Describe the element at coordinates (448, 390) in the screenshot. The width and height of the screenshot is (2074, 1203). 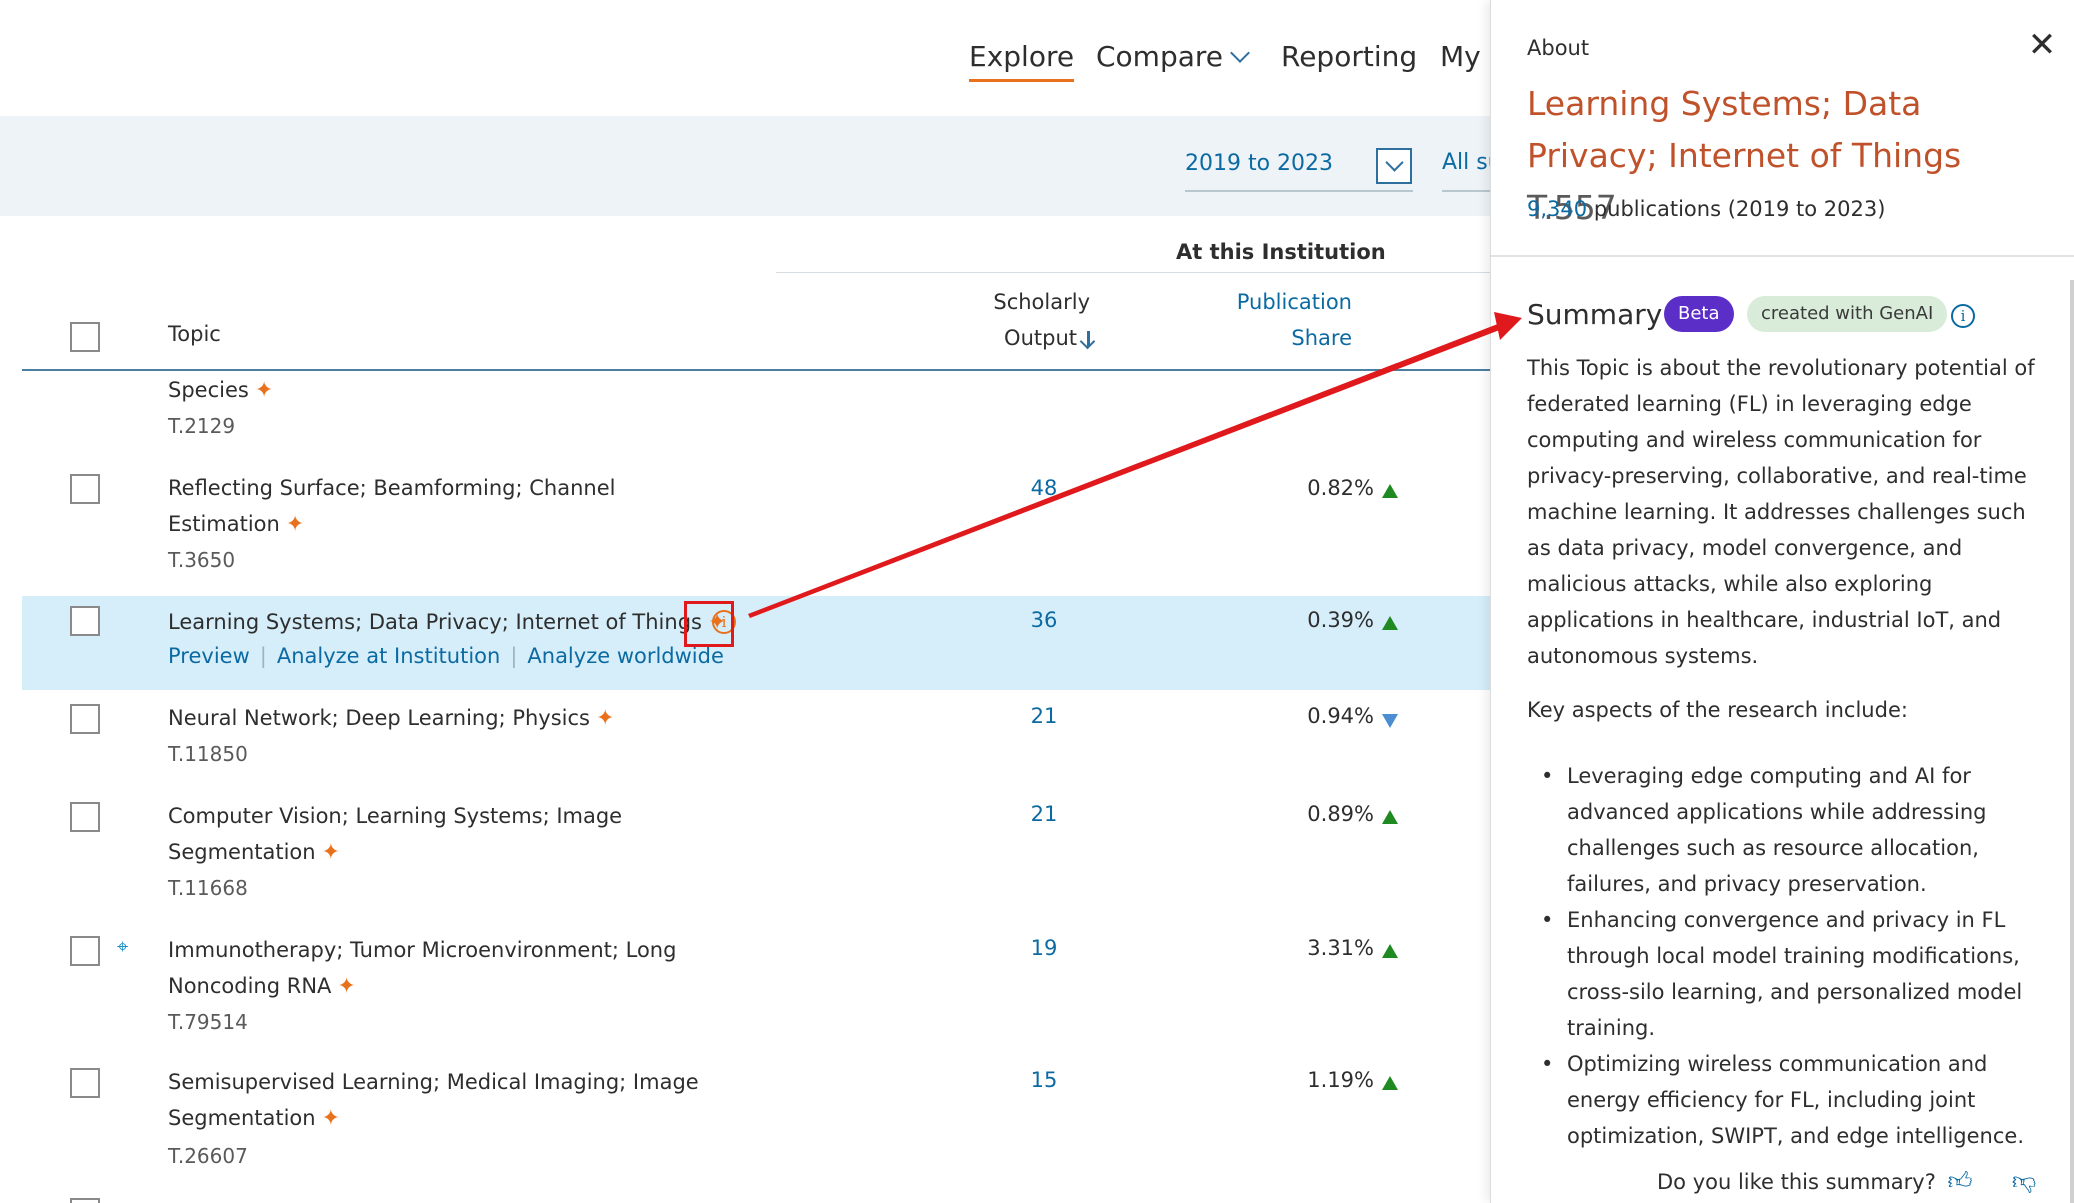
I see `topic-name: Species ✦` at that location.